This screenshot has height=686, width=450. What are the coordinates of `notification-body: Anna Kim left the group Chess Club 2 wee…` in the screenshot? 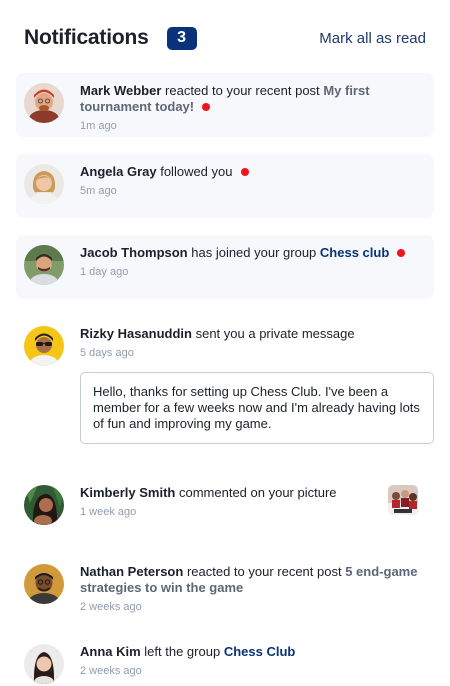 It's located at (253, 661).